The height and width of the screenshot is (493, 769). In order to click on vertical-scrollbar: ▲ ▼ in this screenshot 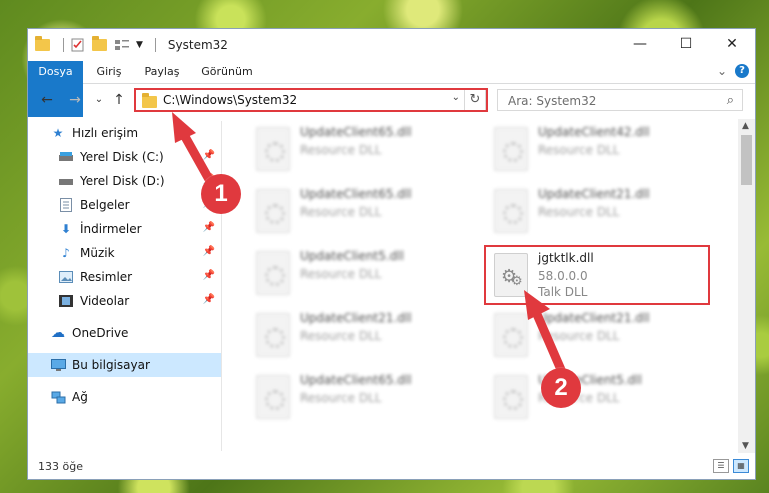, I will do `click(746, 286)`.